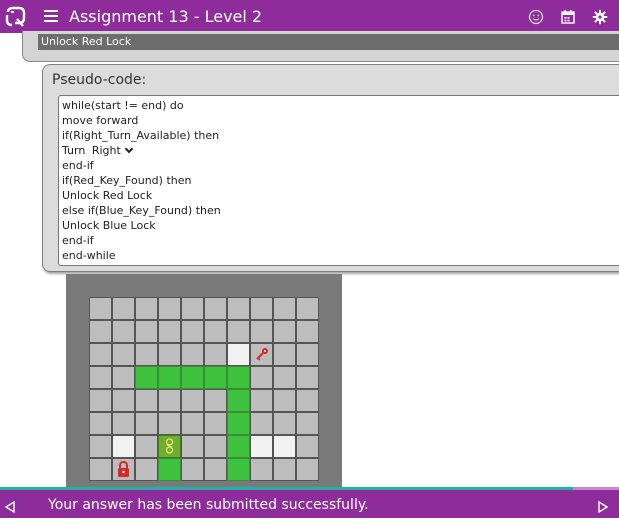 This screenshot has width=619, height=518. What do you see at coordinates (568, 17) in the screenshot?
I see `calendar-icon` at bounding box center [568, 17].